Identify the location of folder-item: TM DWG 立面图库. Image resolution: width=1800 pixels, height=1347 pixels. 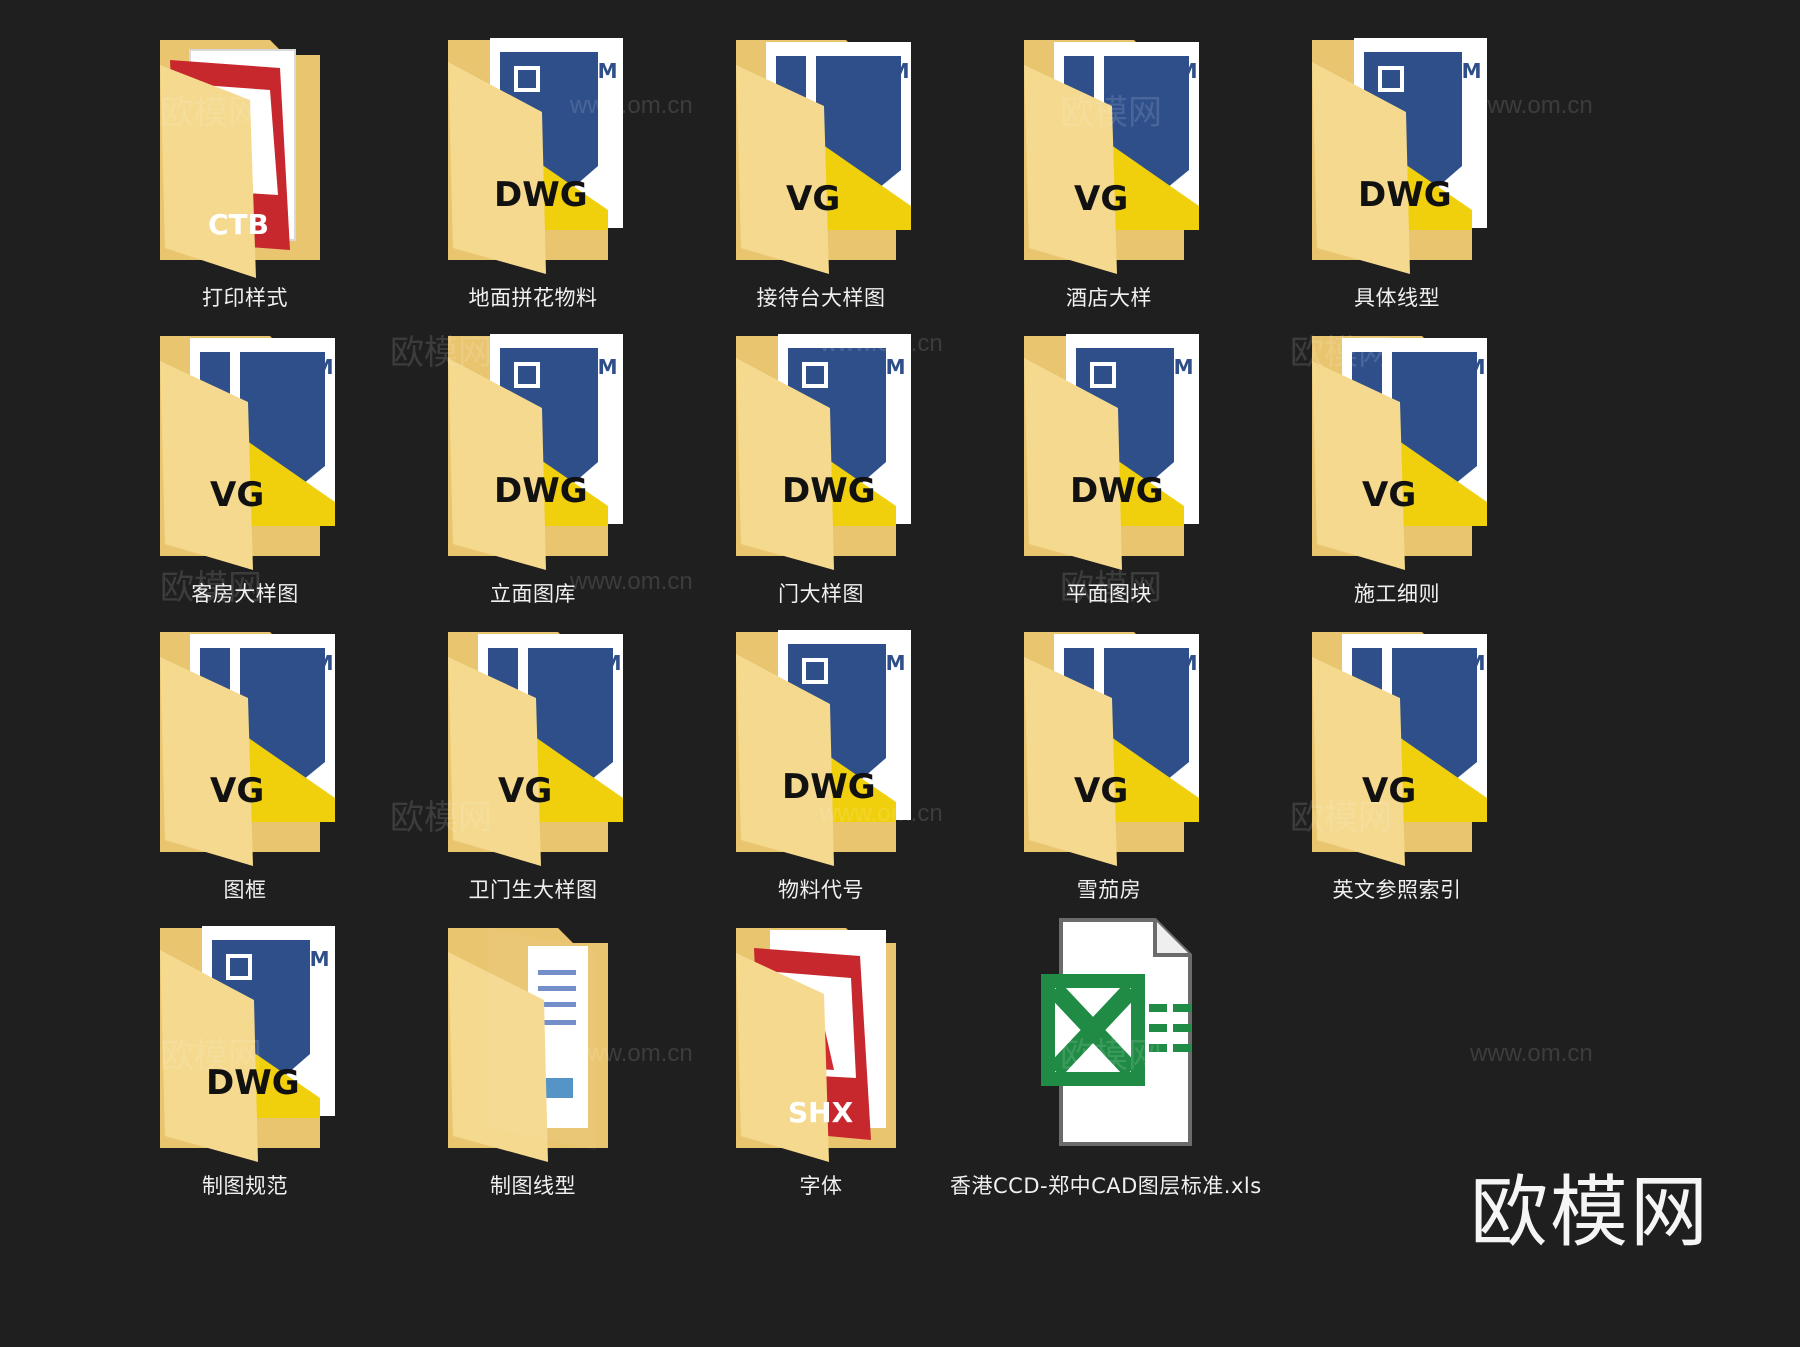
(533, 476).